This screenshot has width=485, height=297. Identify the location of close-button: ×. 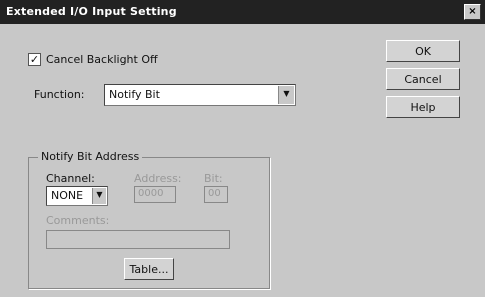
(472, 12).